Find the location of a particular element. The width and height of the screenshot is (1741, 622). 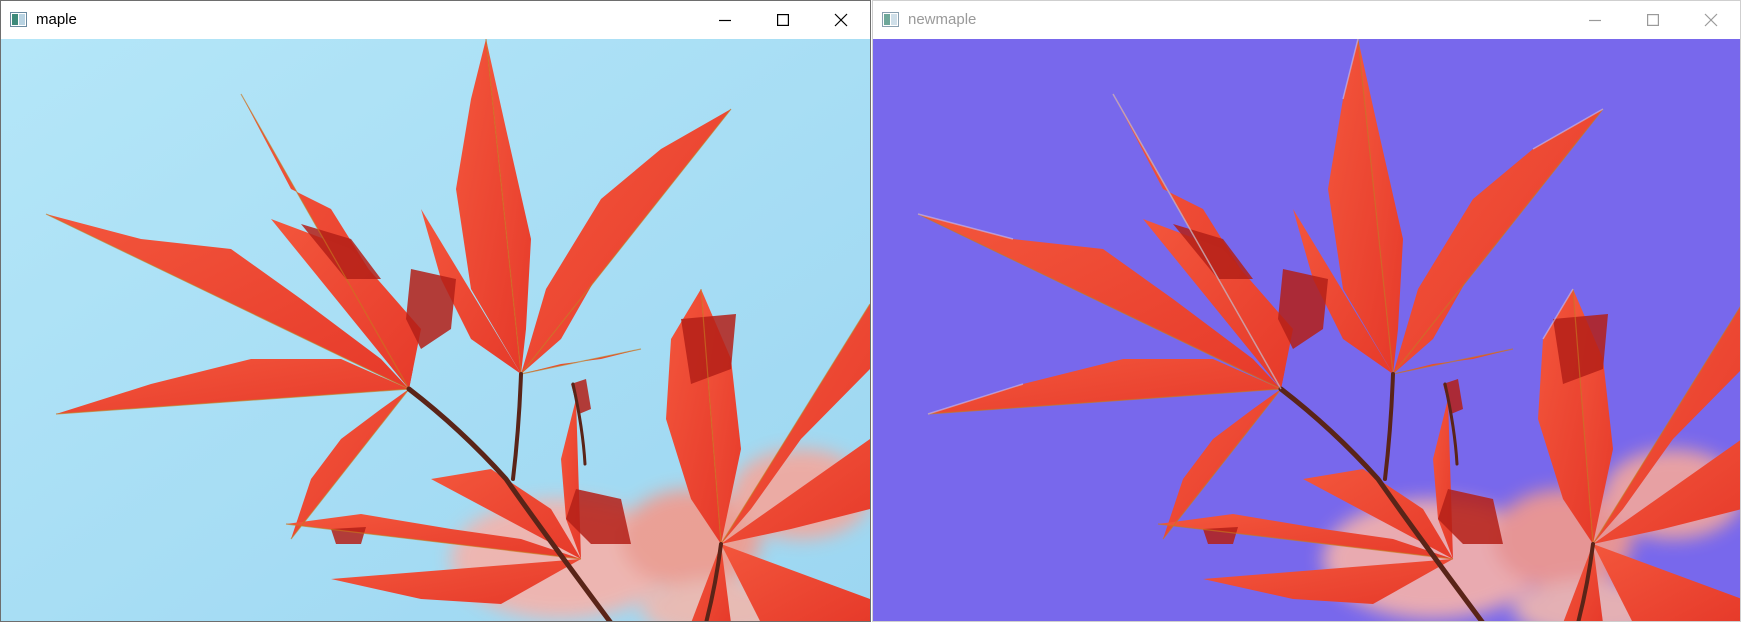

window-title: newmaple is located at coordinates (942, 19).